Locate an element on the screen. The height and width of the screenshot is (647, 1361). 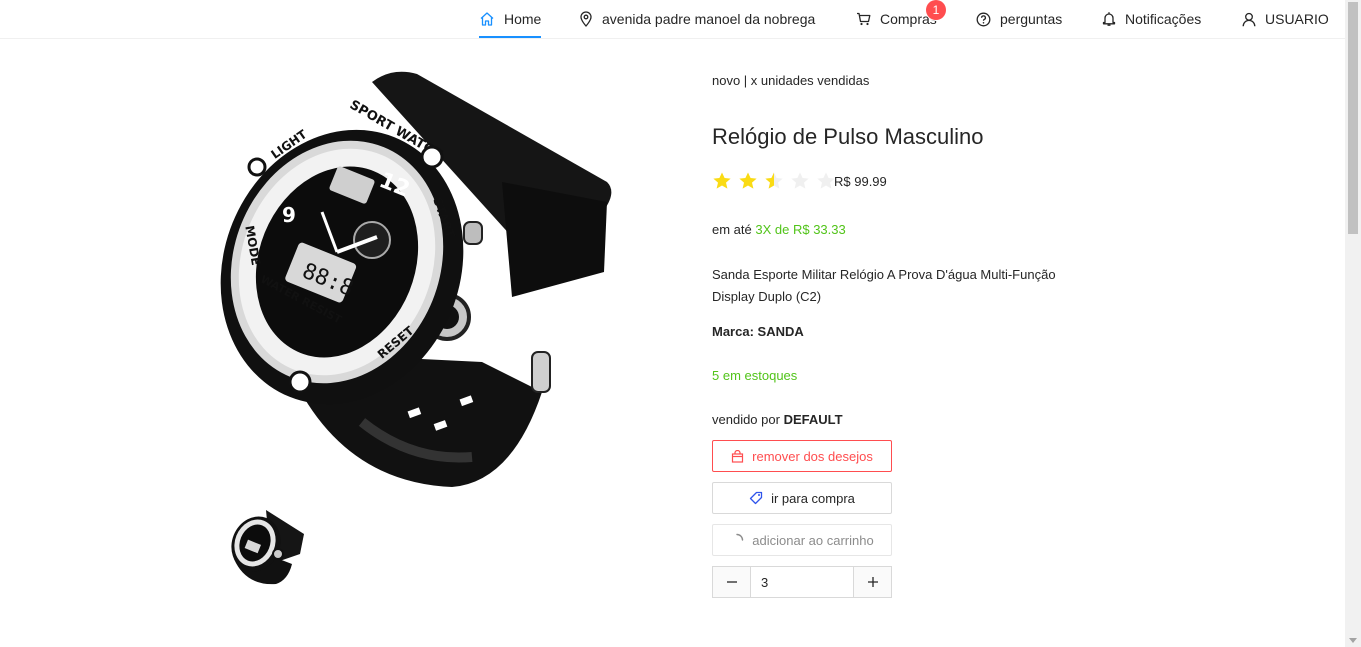
nav-purchases: Compras is located at coordinates (896, 19).